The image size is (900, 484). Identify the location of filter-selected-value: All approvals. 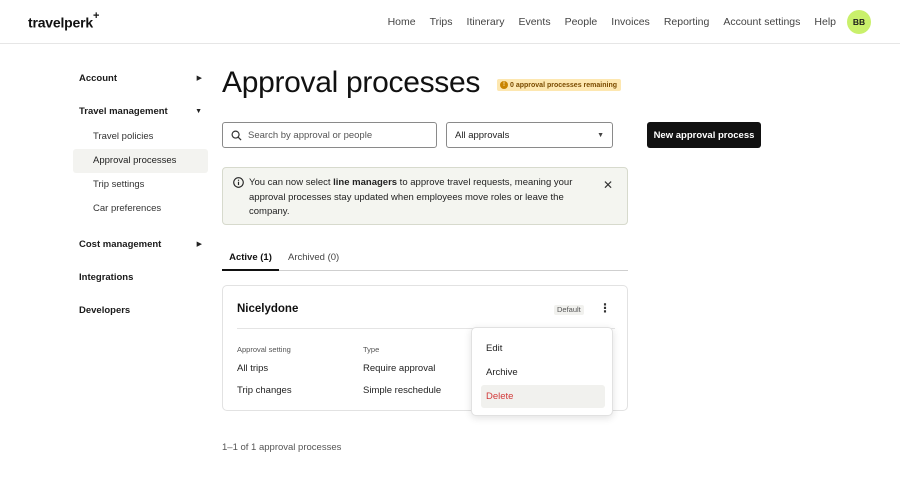
(482, 135).